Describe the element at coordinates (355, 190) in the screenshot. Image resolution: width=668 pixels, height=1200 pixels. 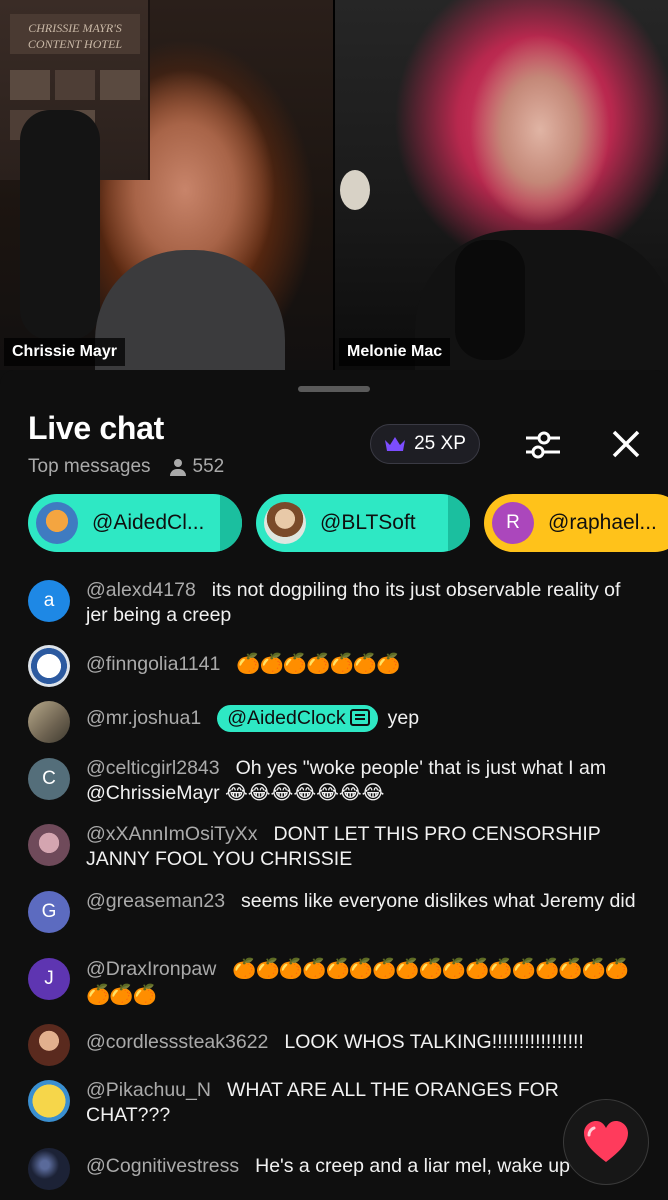
I see `lamp` at that location.